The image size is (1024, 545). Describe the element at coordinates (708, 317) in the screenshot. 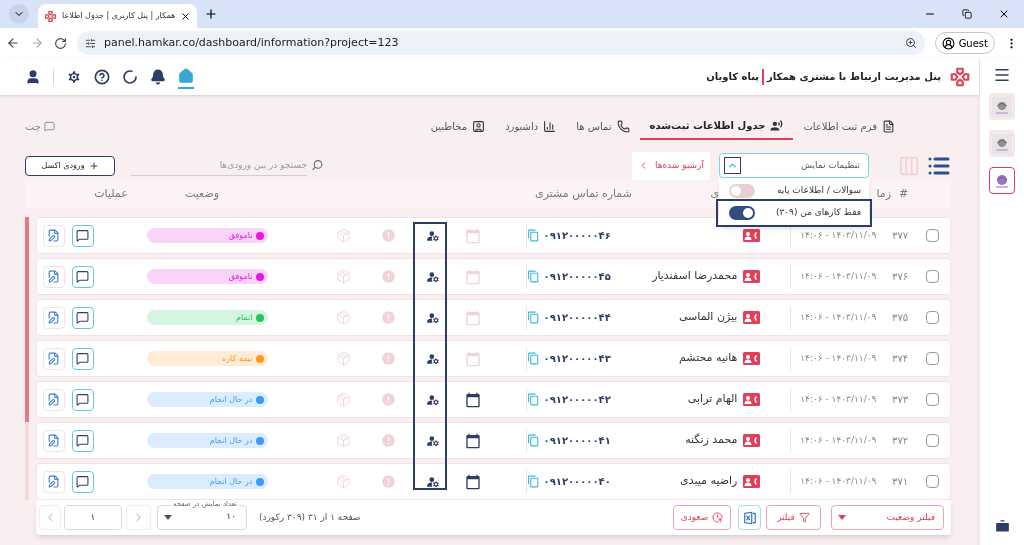

I see `customer-name: بیژن الماسی` at that location.